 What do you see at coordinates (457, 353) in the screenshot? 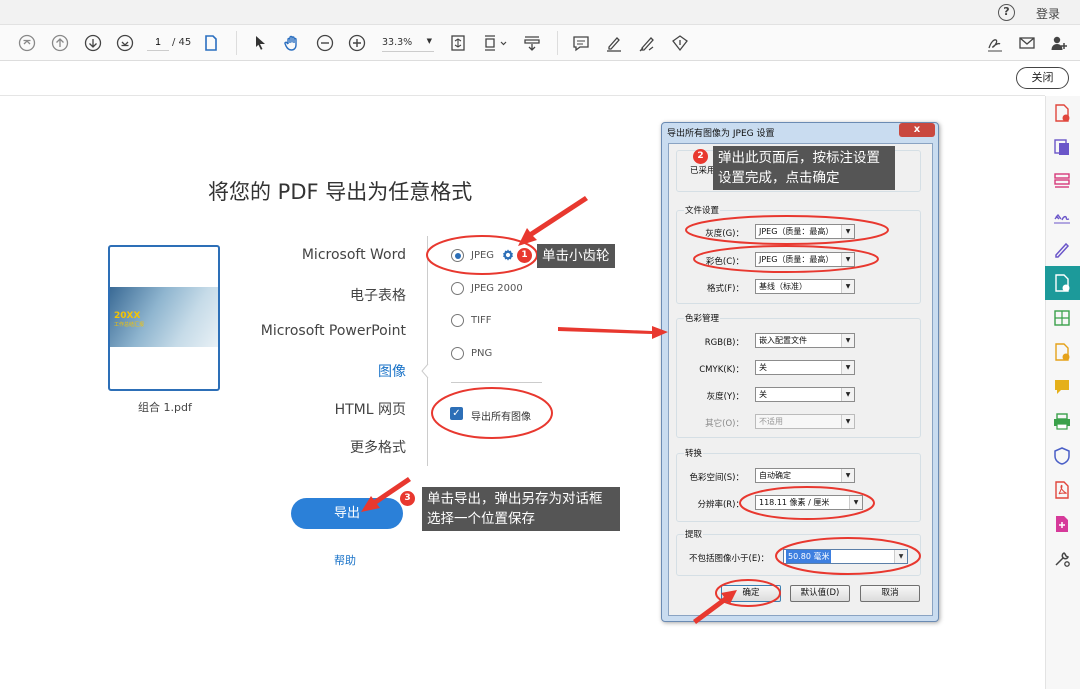
I see `radio-png` at bounding box center [457, 353].